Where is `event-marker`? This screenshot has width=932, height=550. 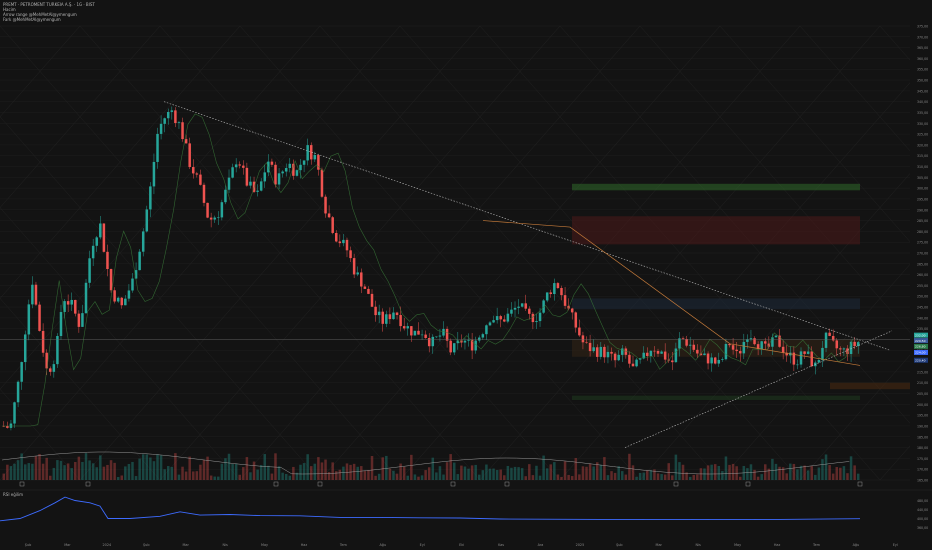 event-marker is located at coordinates (676, 484).